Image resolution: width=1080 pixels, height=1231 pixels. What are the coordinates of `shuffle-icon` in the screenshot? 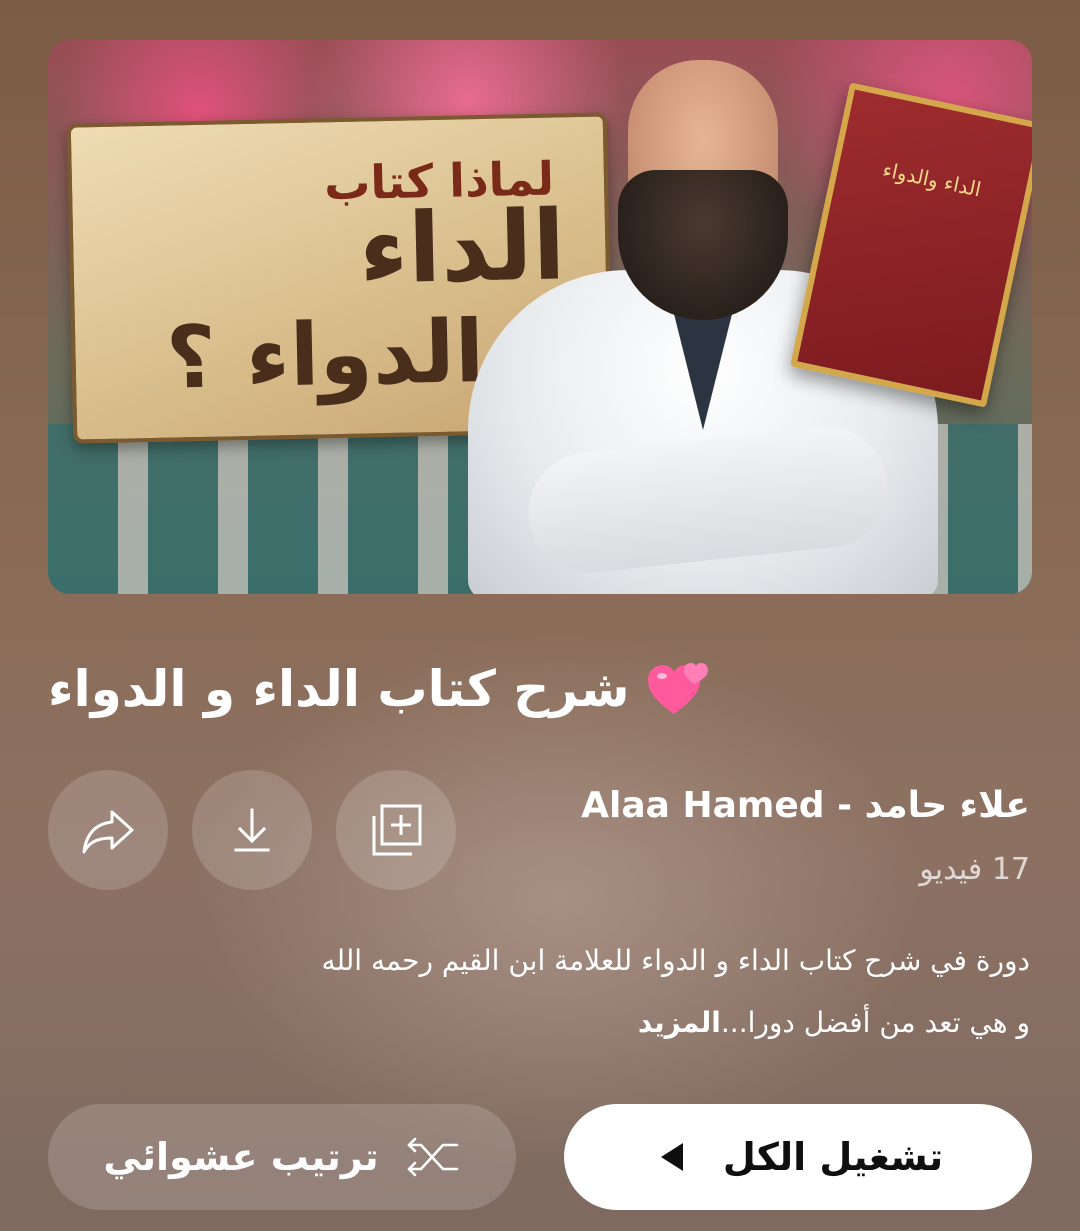 It's located at (432, 1157).